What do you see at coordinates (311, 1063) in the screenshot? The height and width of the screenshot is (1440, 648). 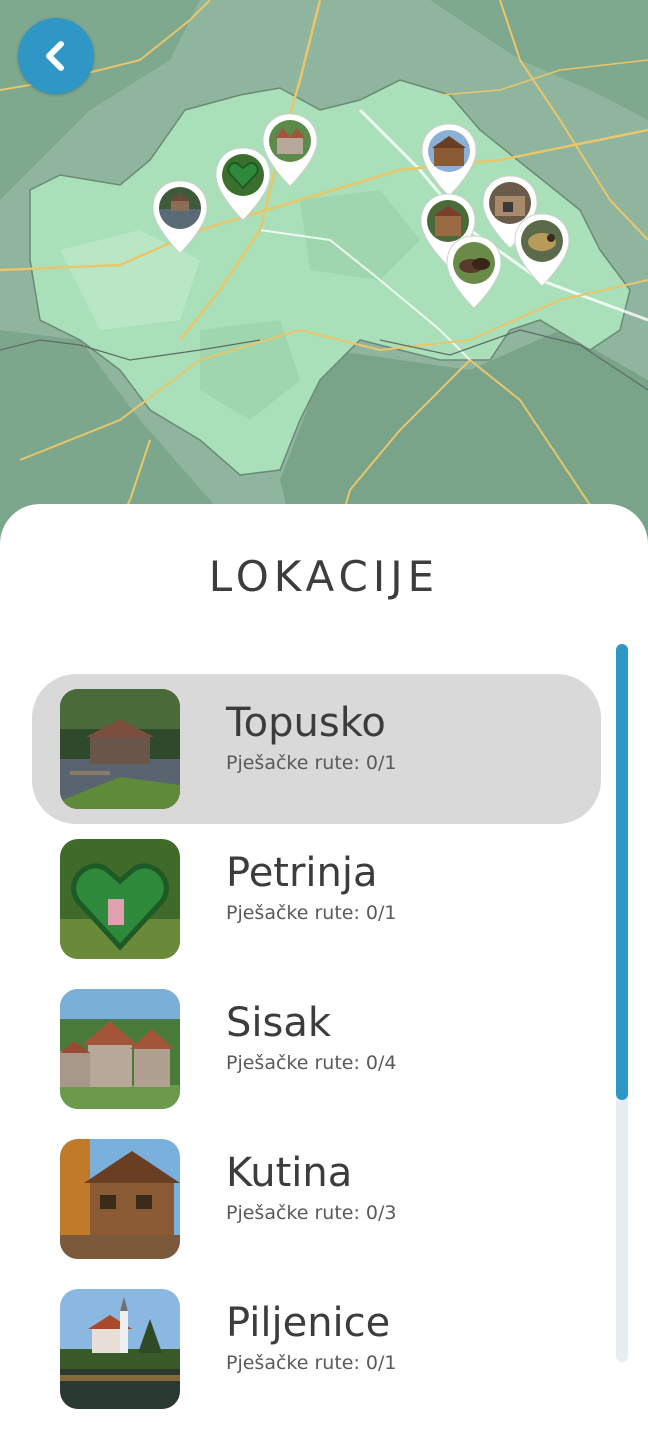 I see `routes-count: Pješačke rute: 0/4` at bounding box center [311, 1063].